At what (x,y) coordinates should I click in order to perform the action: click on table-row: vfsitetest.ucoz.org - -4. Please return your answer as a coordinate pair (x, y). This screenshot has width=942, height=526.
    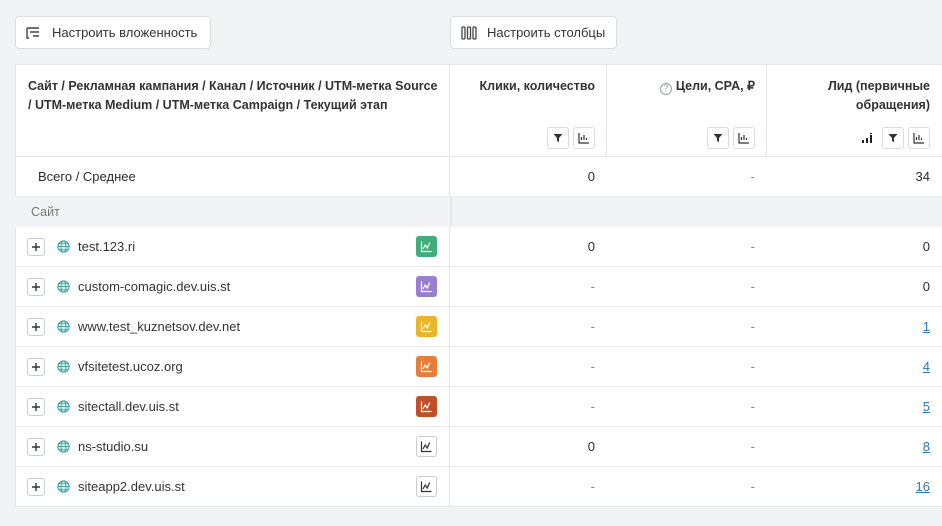
    Looking at the image, I should click on (478, 367).